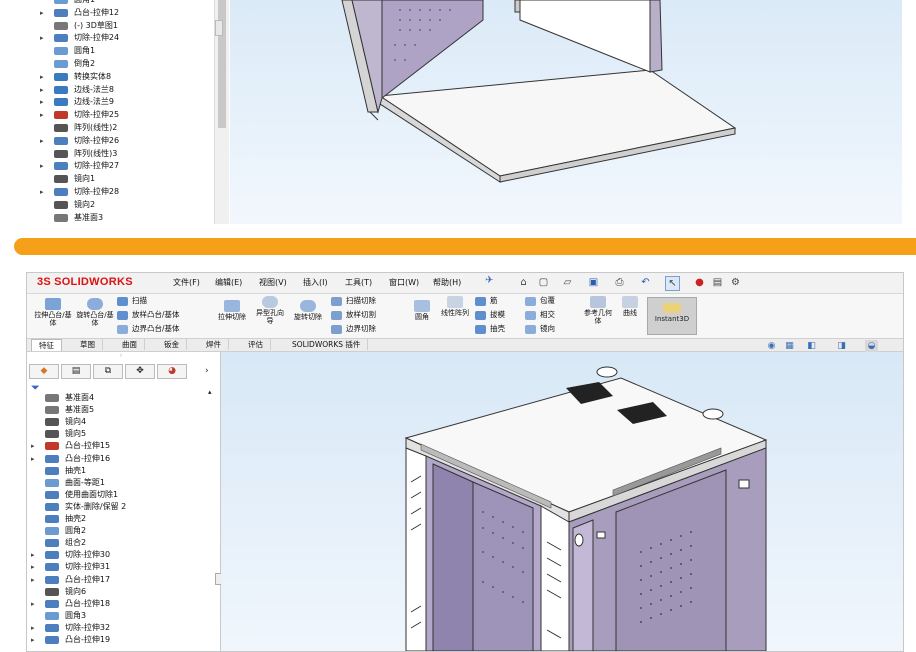  Describe the element at coordinates (210, 392) in the screenshot. I see `scroll-up-icon: ▴` at that location.